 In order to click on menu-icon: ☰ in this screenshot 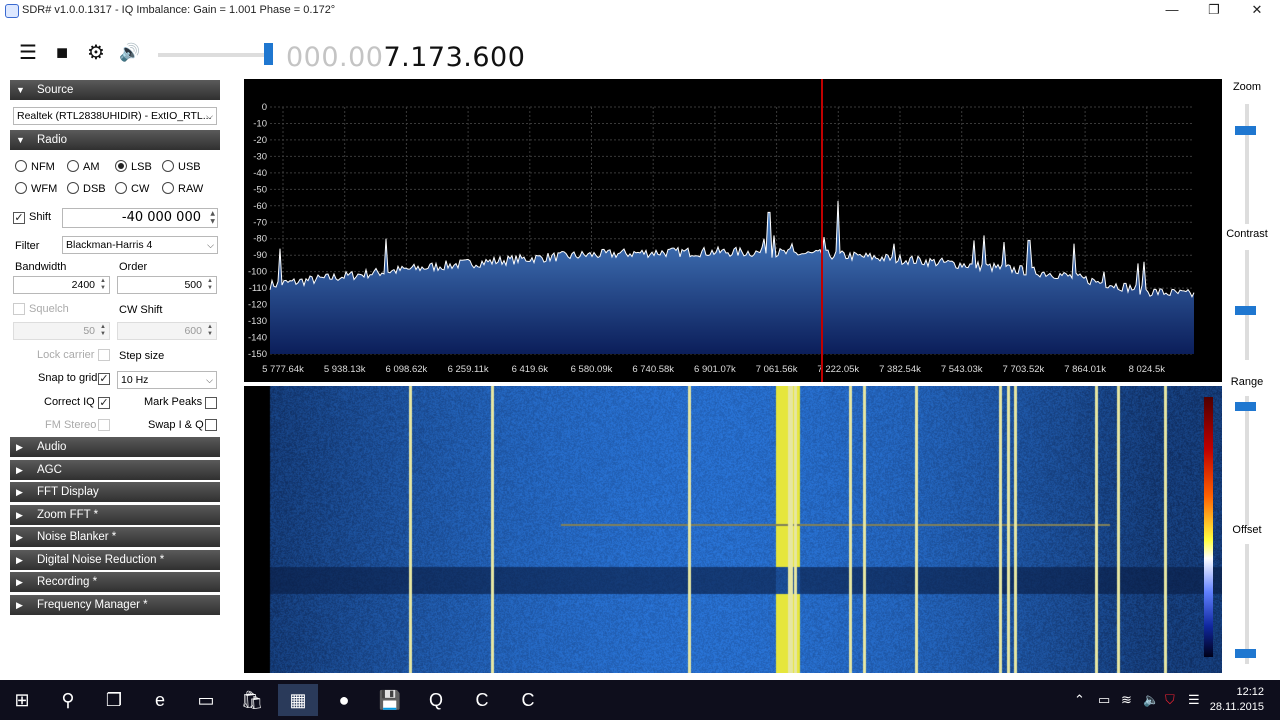, I will do `click(28, 53)`.